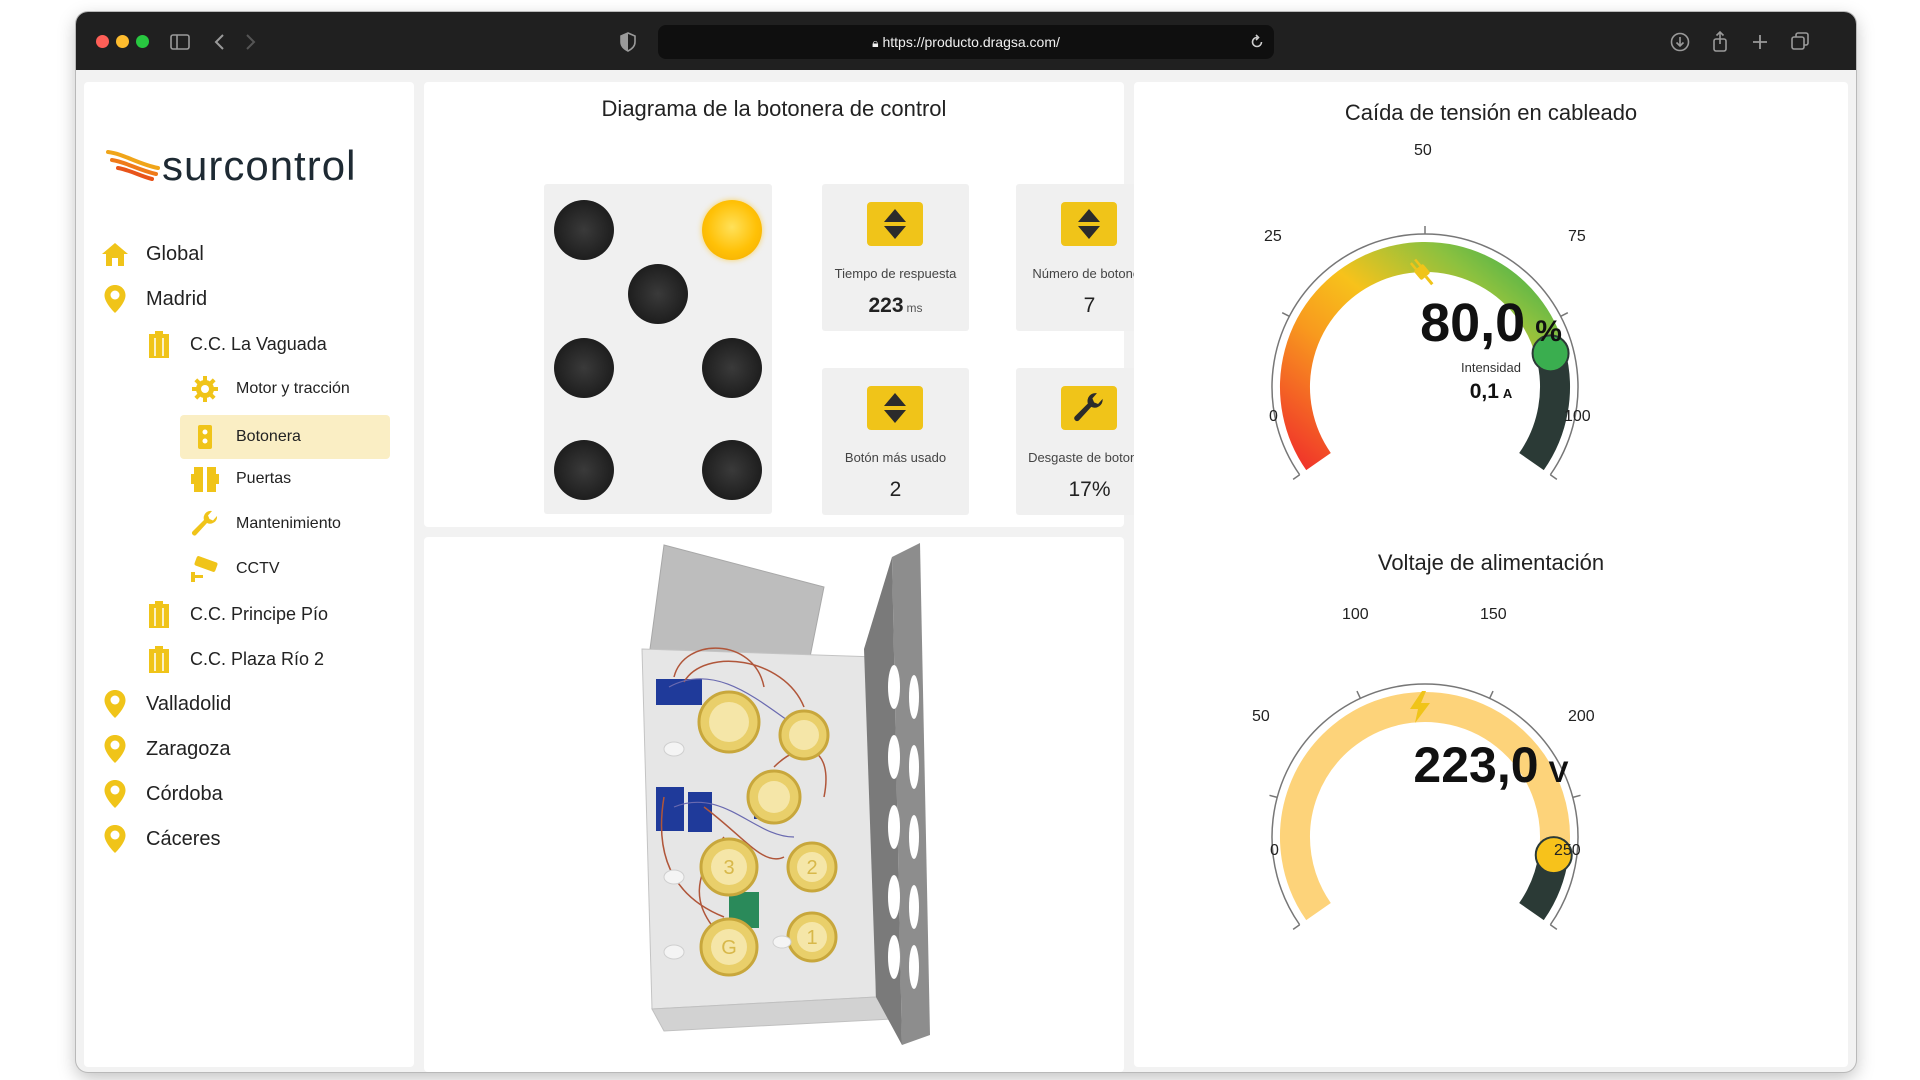  I want to click on sidebar-item-puertas: Puertas, so click(239, 479).